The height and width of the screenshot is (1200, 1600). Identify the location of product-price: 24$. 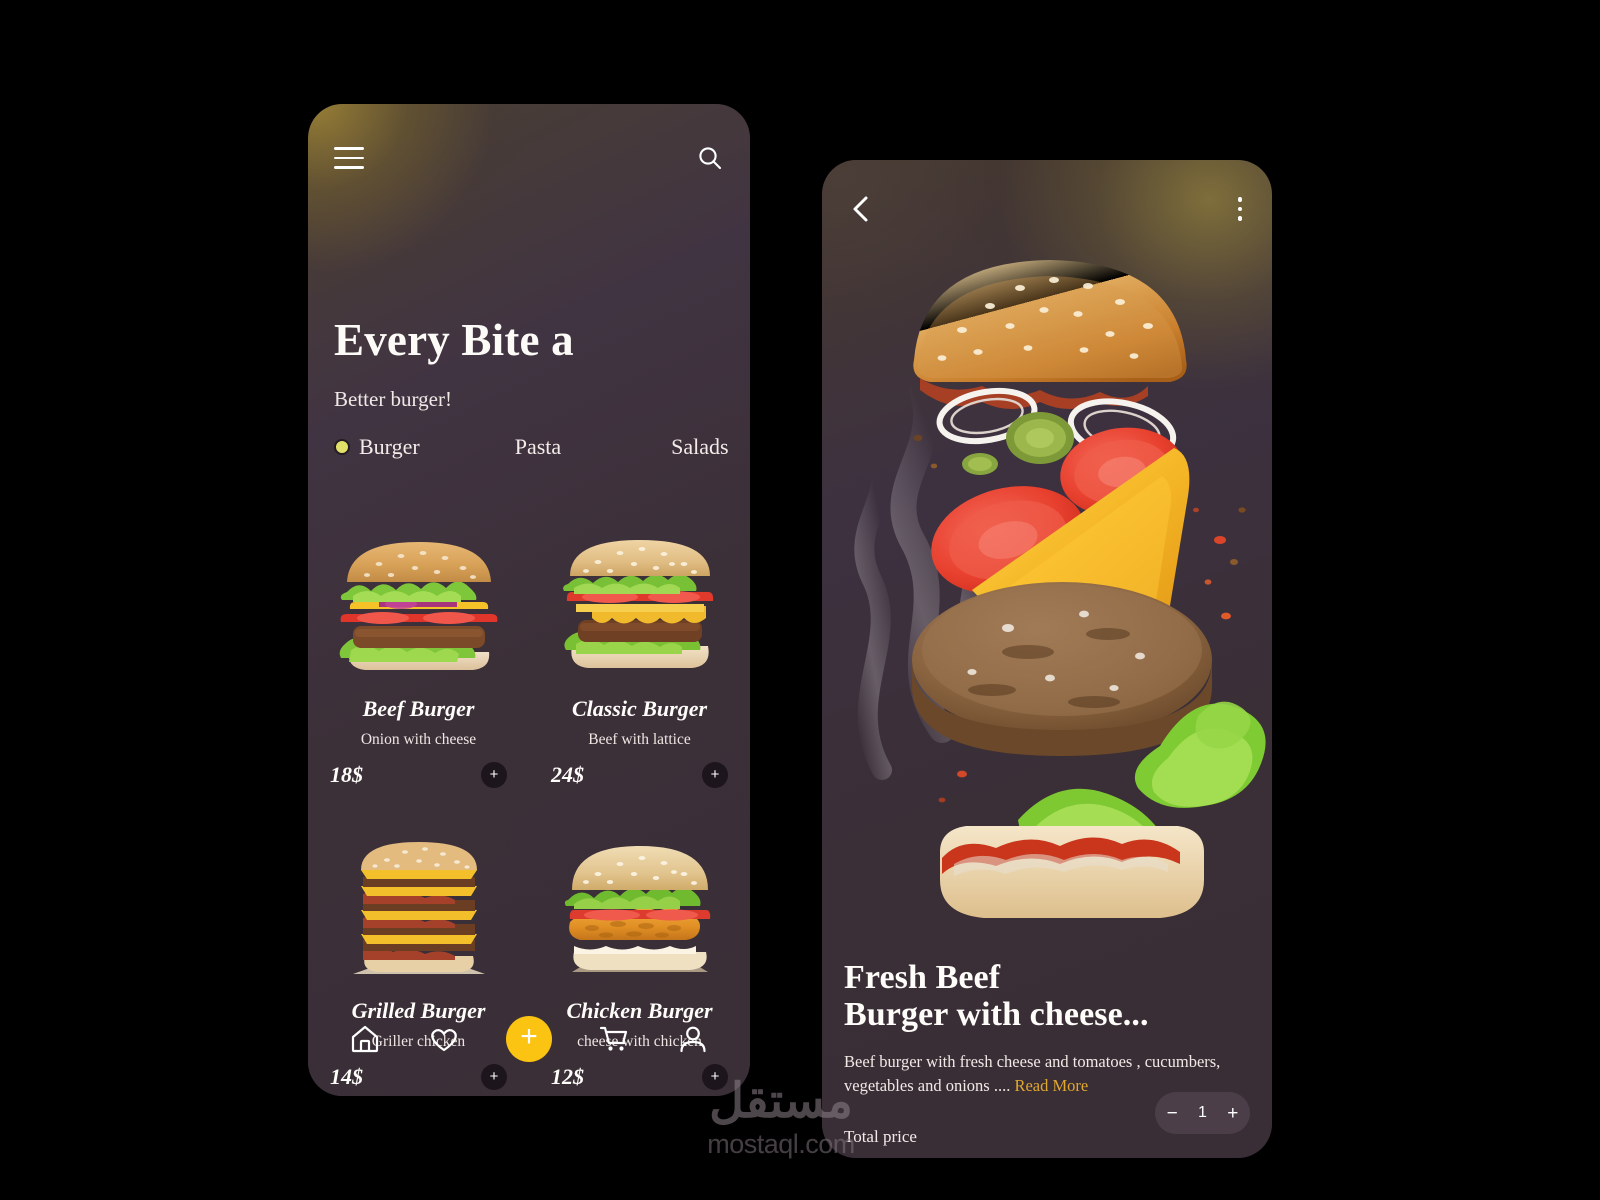
(567, 774).